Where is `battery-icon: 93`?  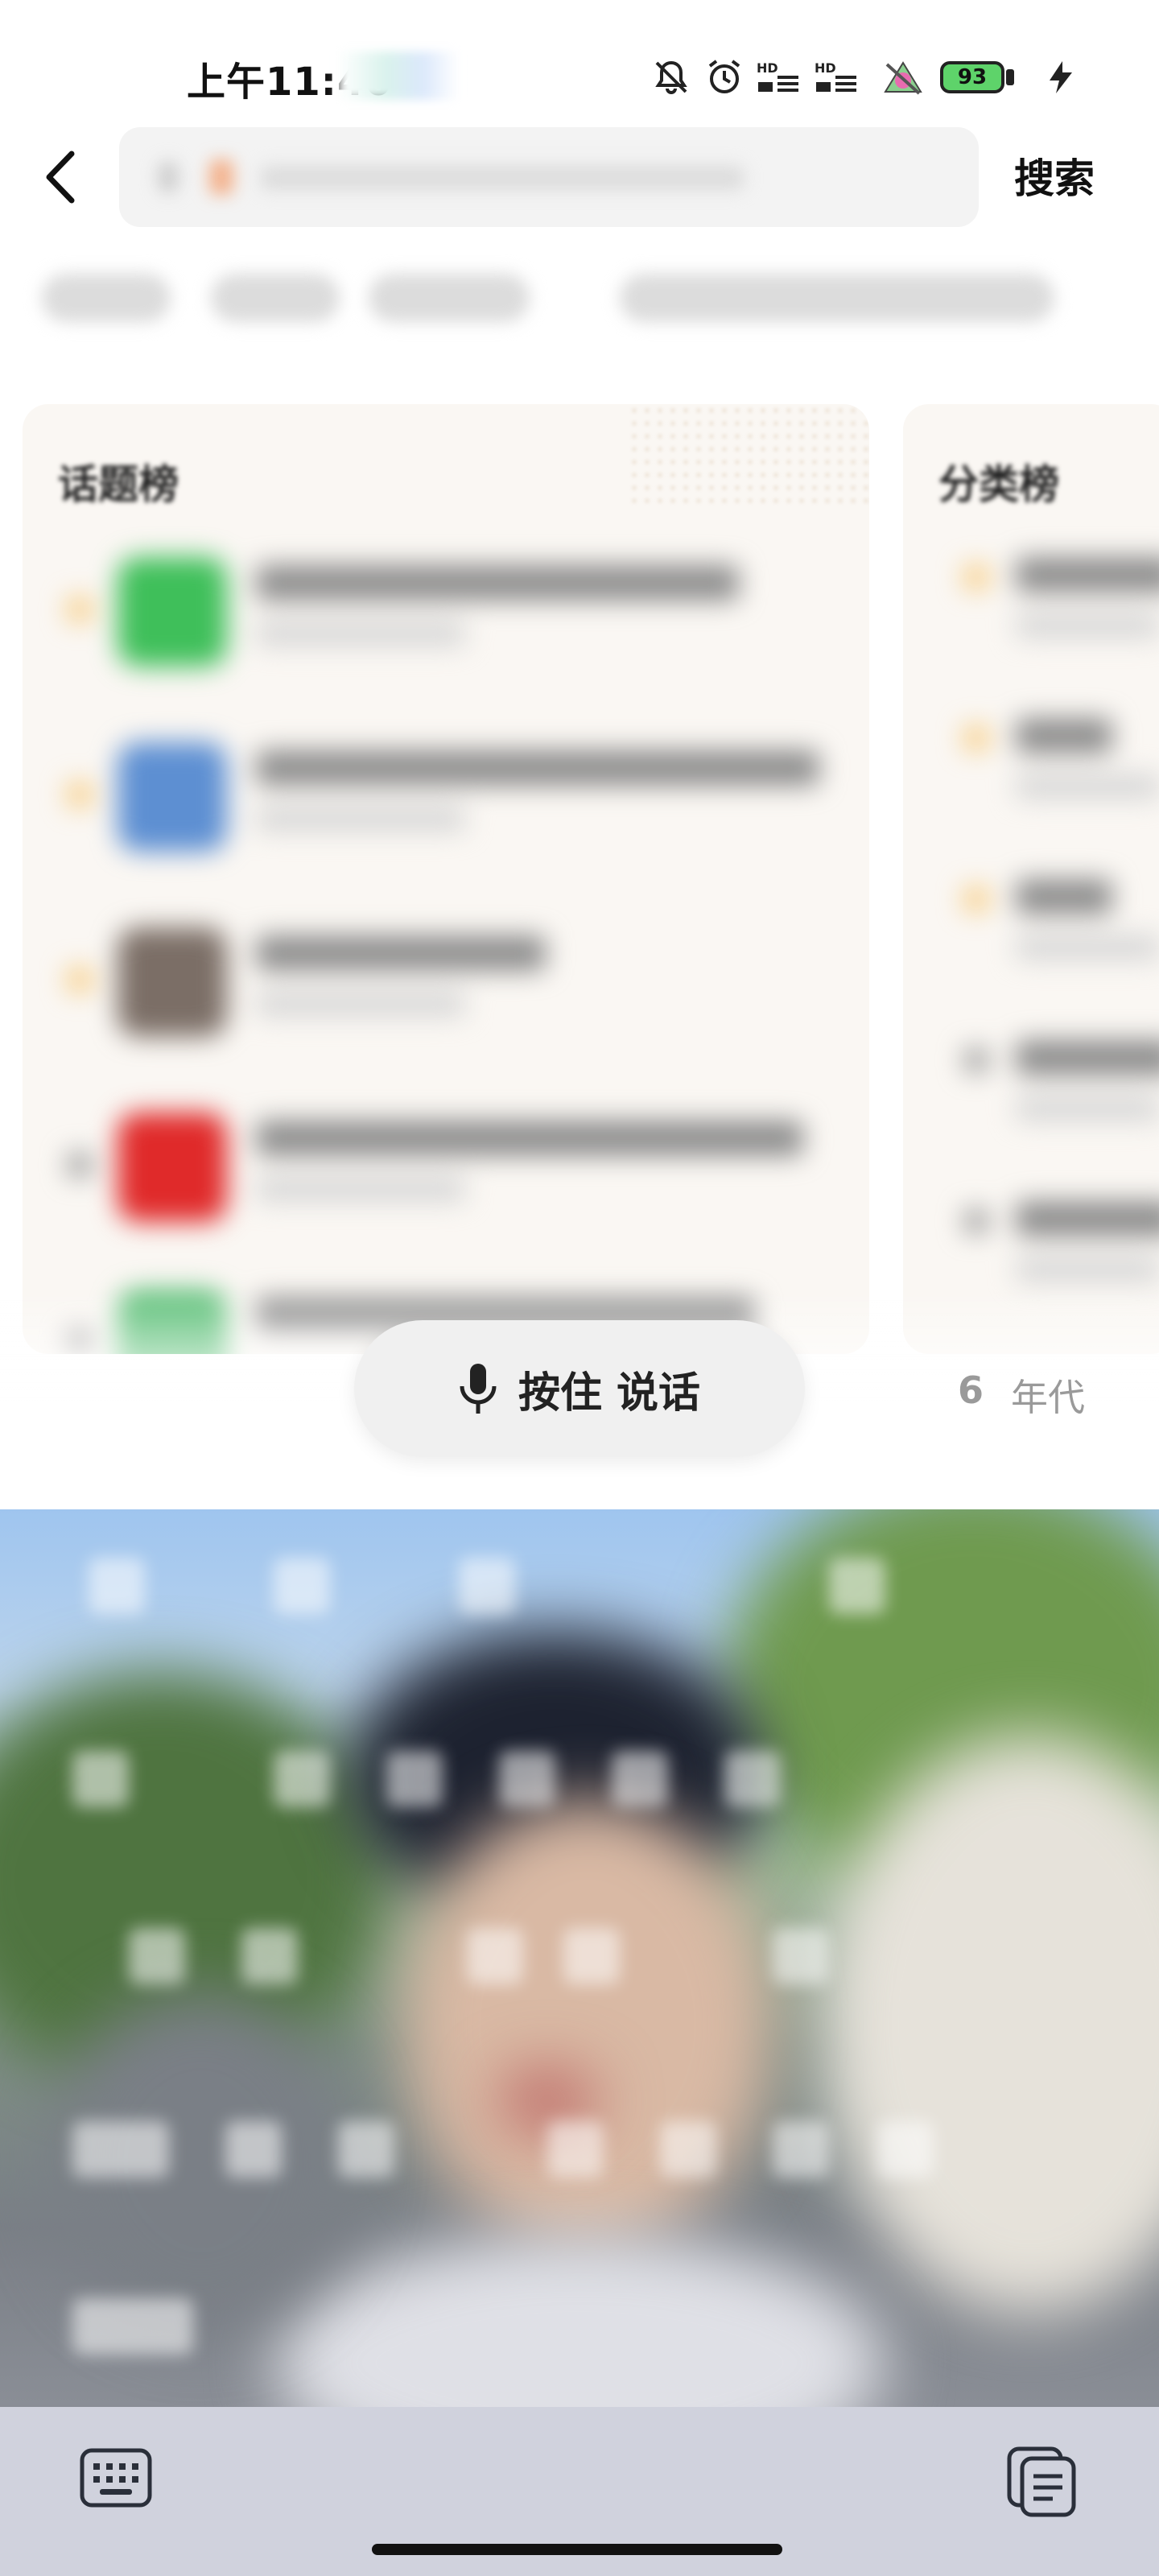 battery-icon: 93 is located at coordinates (972, 77).